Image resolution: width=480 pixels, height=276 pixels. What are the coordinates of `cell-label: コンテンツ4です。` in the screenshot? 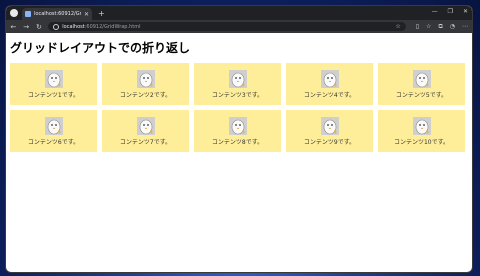 It's located at (329, 95).